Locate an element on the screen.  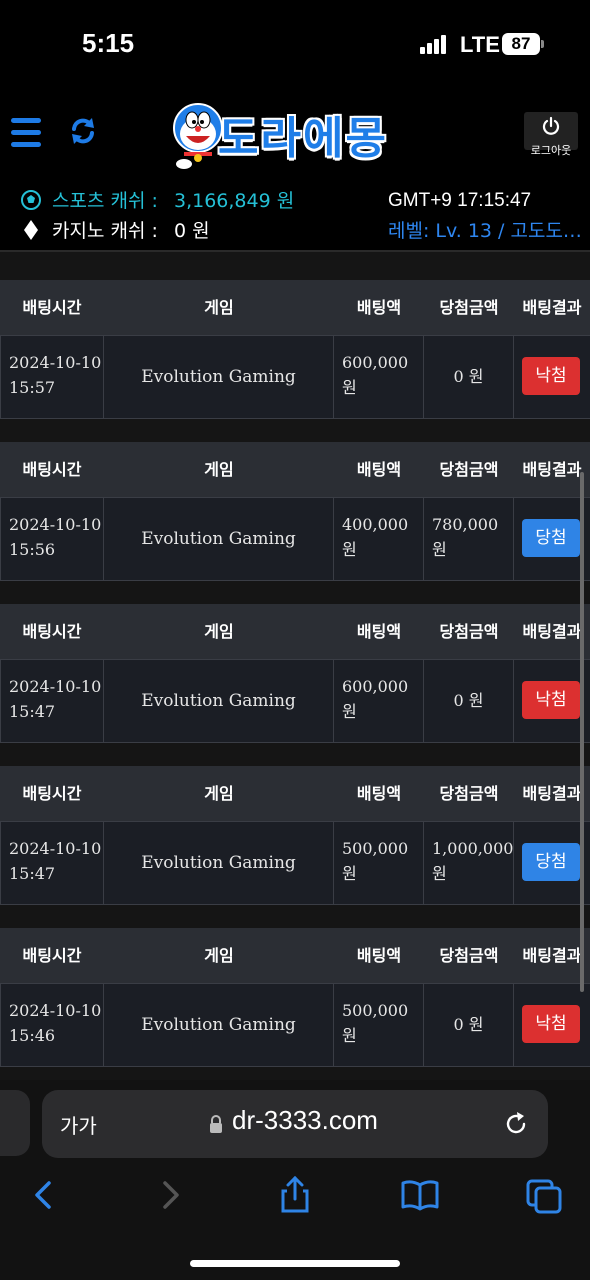
network-label: LTE is located at coordinates (480, 44).